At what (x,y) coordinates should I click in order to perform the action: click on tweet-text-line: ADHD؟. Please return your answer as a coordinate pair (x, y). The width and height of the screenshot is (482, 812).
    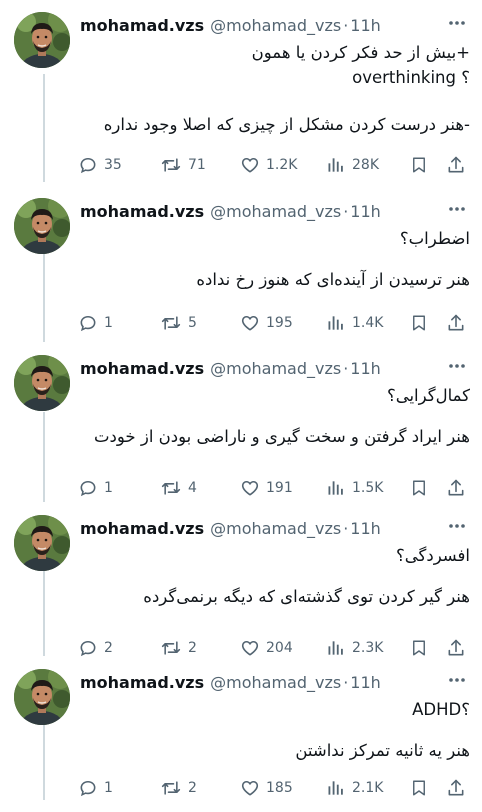
    Looking at the image, I should click on (441, 709).